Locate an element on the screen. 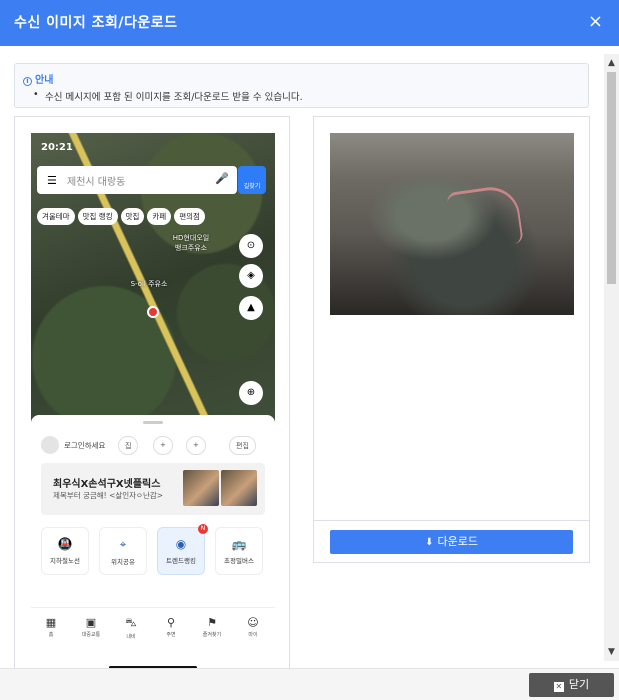 Image resolution: width=619 pixels, height=700 pixels. nav-label: 내비 is located at coordinates (131, 637).